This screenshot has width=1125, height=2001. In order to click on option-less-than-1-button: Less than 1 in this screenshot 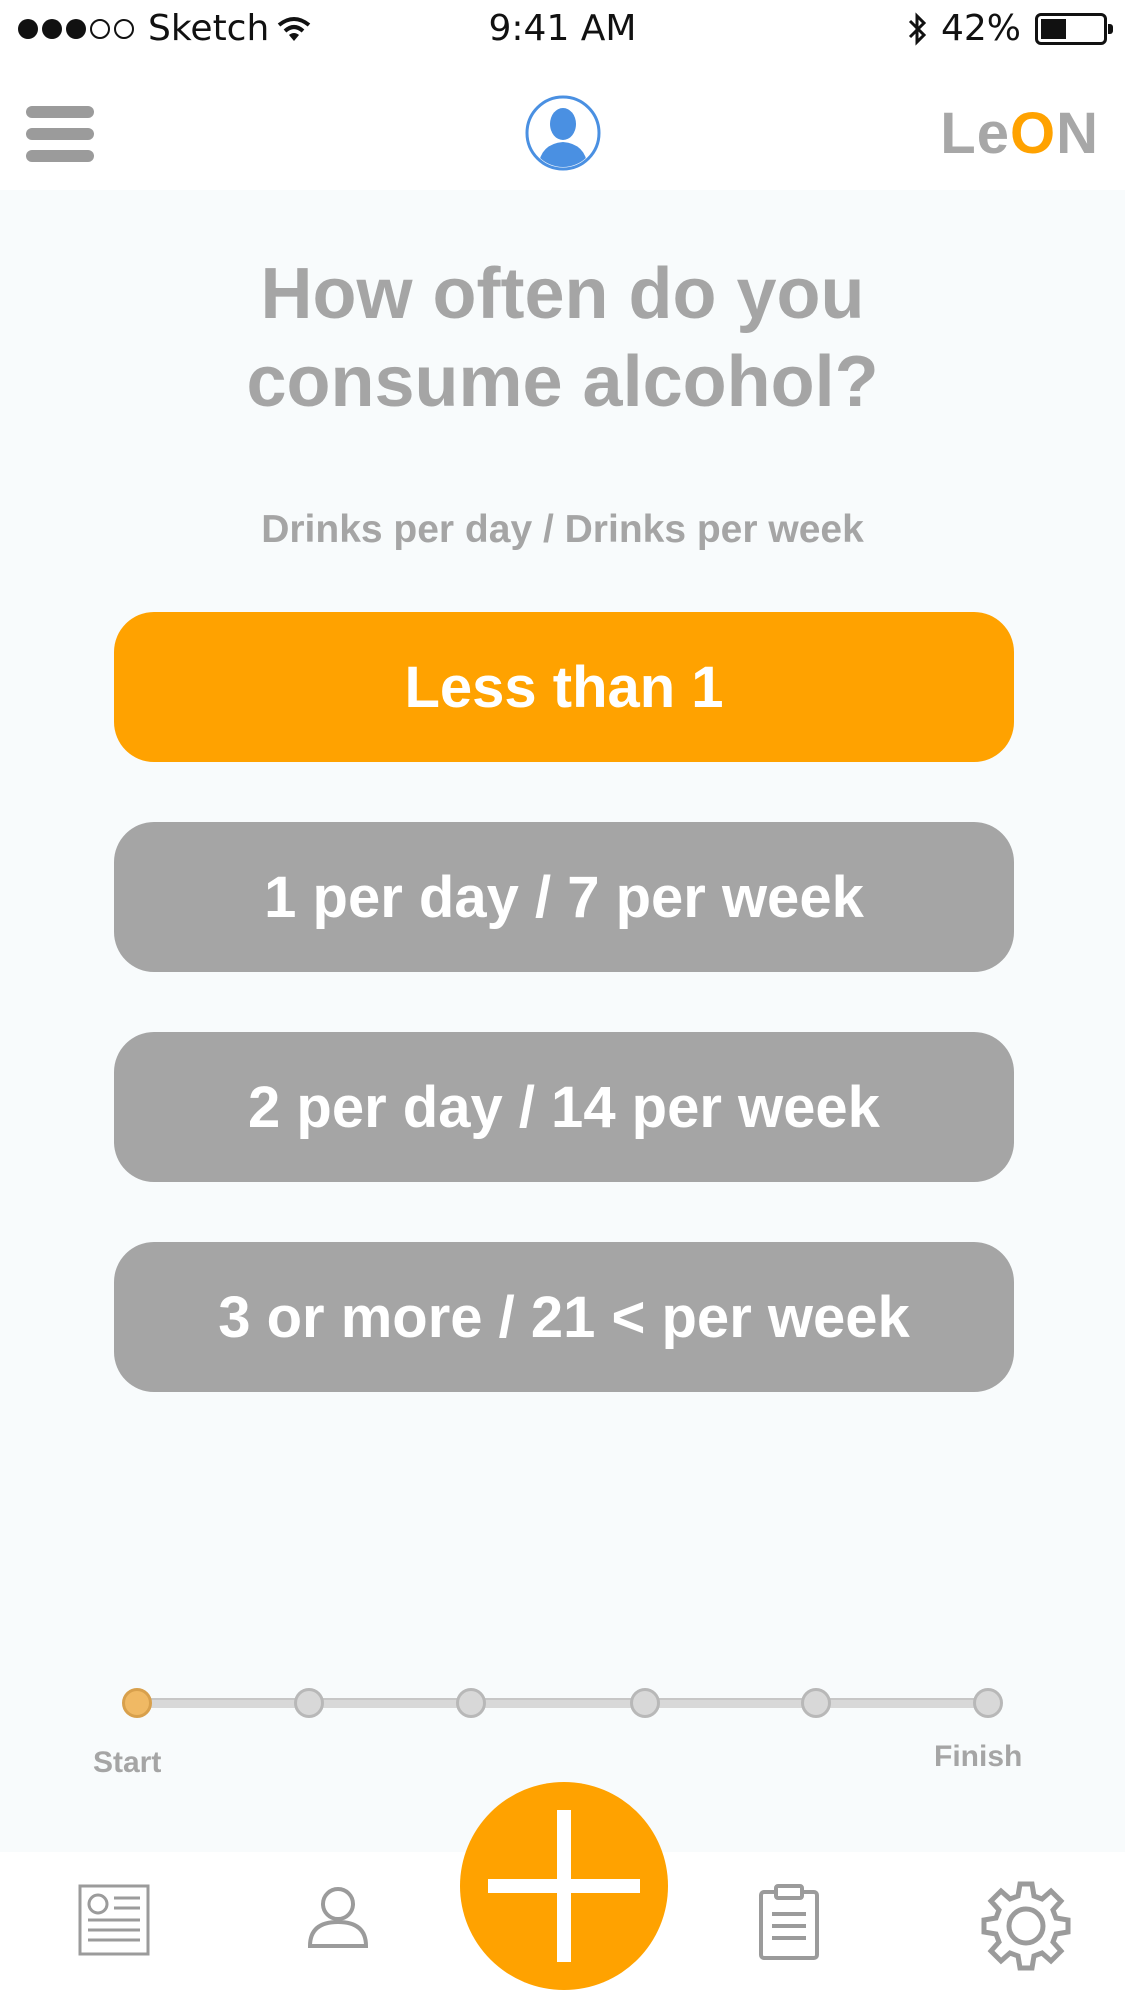, I will do `click(564, 687)`.